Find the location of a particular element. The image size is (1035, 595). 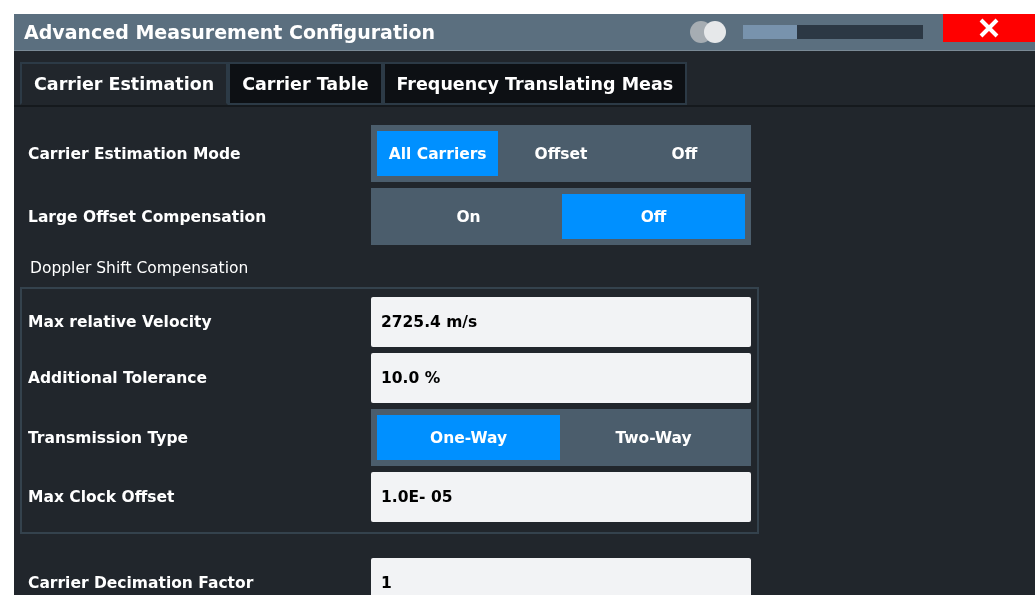

setting-label: Carrier Estimation Mode is located at coordinates (134, 153).